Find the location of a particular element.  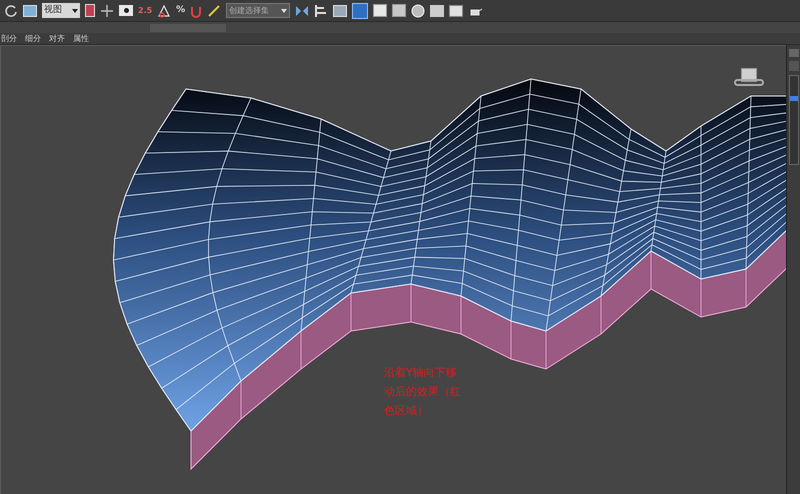

pencil-icon is located at coordinates (214, 11).